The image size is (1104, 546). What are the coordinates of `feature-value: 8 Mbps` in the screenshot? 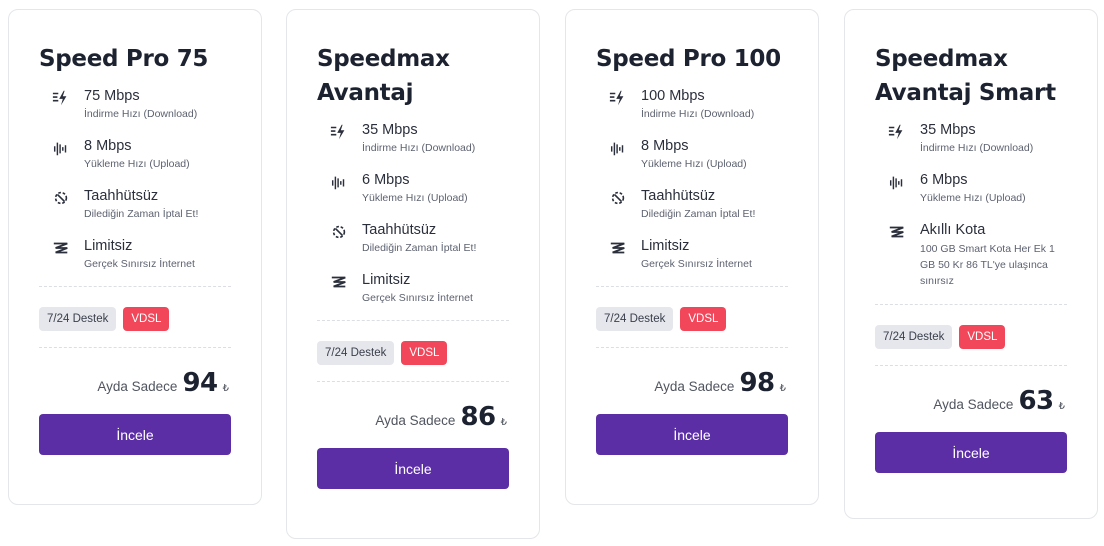 It's located at (108, 146).